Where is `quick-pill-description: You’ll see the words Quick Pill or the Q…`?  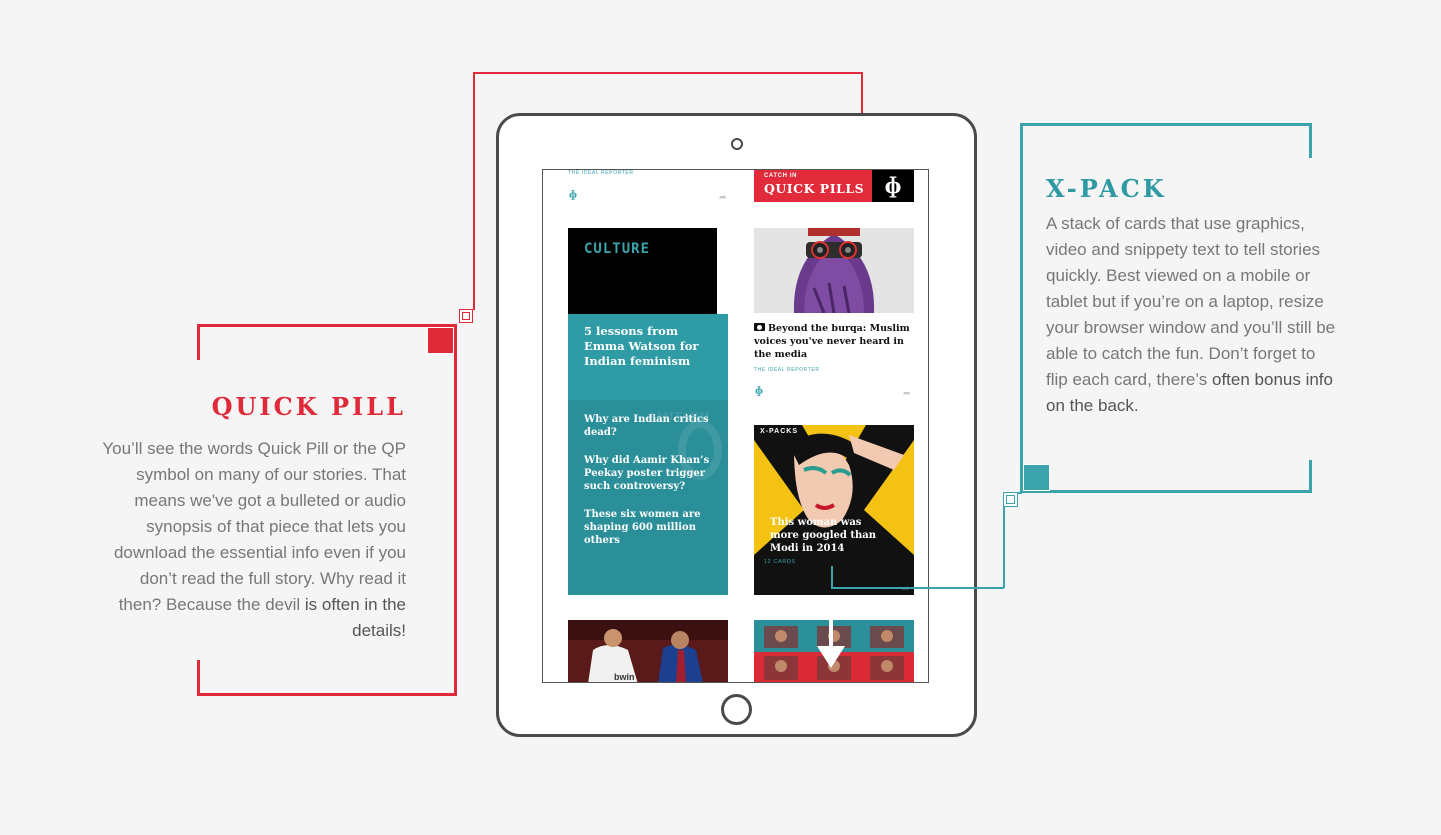
quick-pill-description: You’ll see the words Quick Pill or the Q… is located at coordinates (250, 540).